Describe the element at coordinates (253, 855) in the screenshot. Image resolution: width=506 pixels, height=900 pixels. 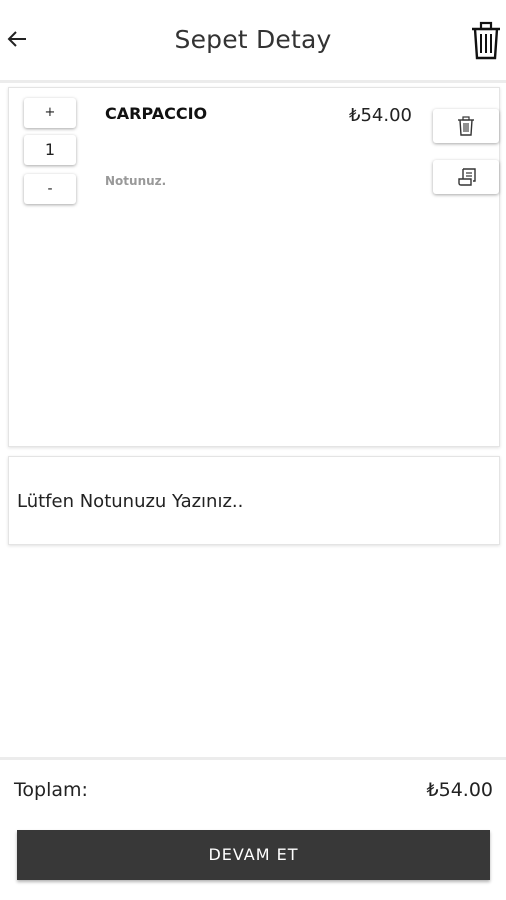
I see `continue-button: DEVAM ET` at that location.